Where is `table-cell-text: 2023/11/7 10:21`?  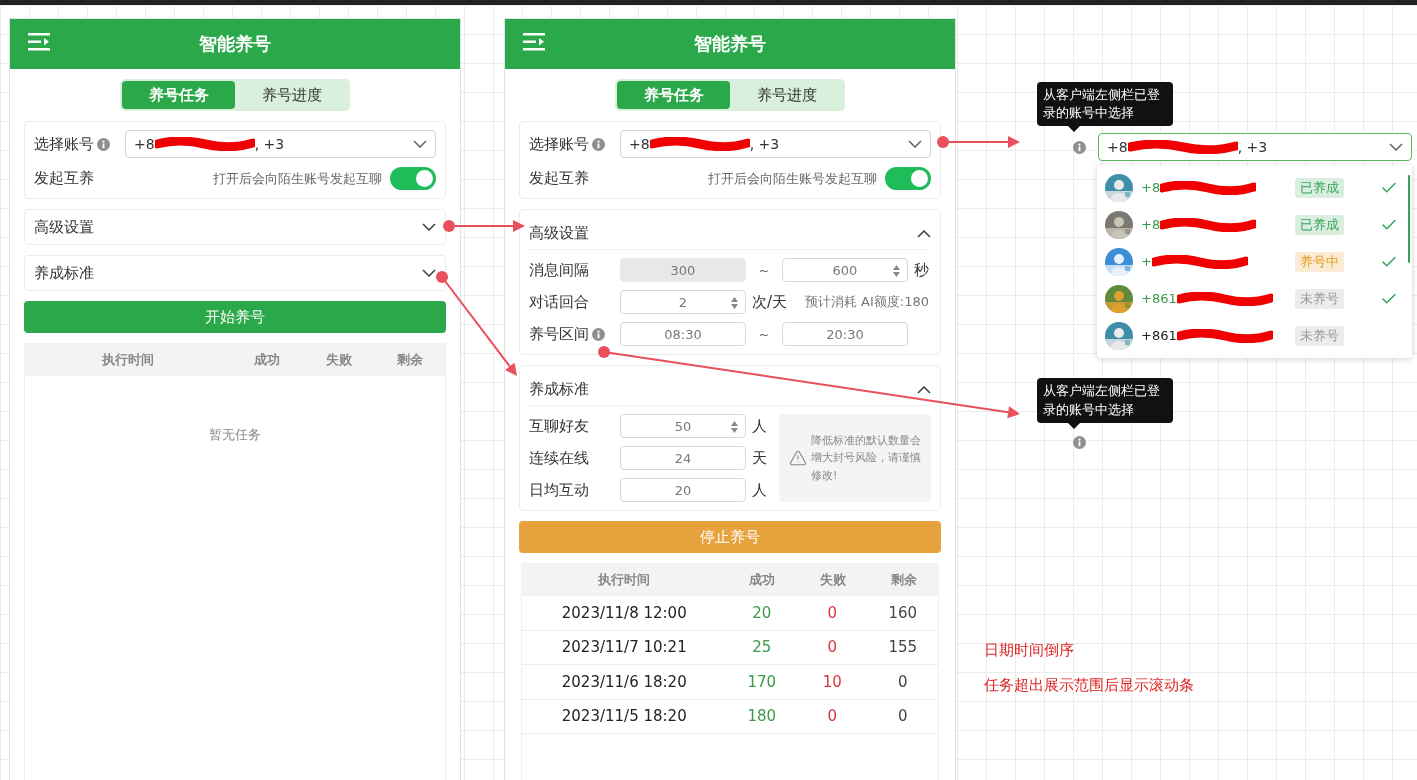 table-cell-text: 2023/11/7 10:21 is located at coordinates (624, 647).